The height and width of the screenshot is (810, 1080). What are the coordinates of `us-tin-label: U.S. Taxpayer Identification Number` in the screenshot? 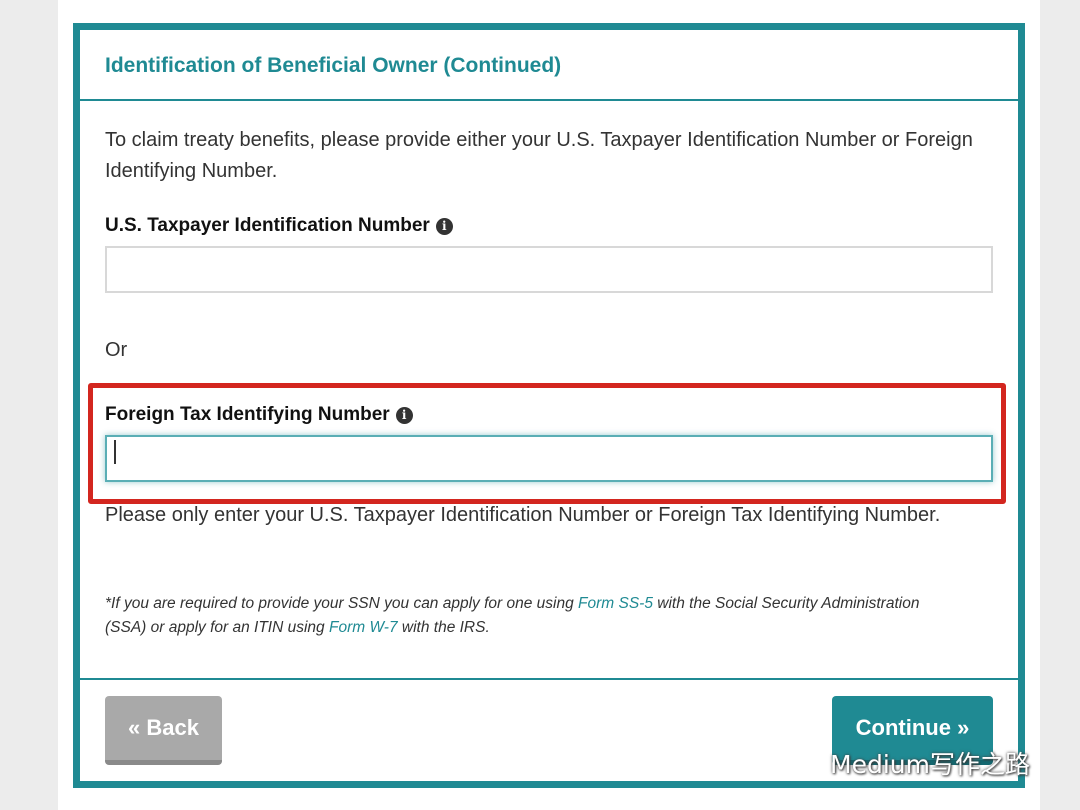 It's located at (267, 225).